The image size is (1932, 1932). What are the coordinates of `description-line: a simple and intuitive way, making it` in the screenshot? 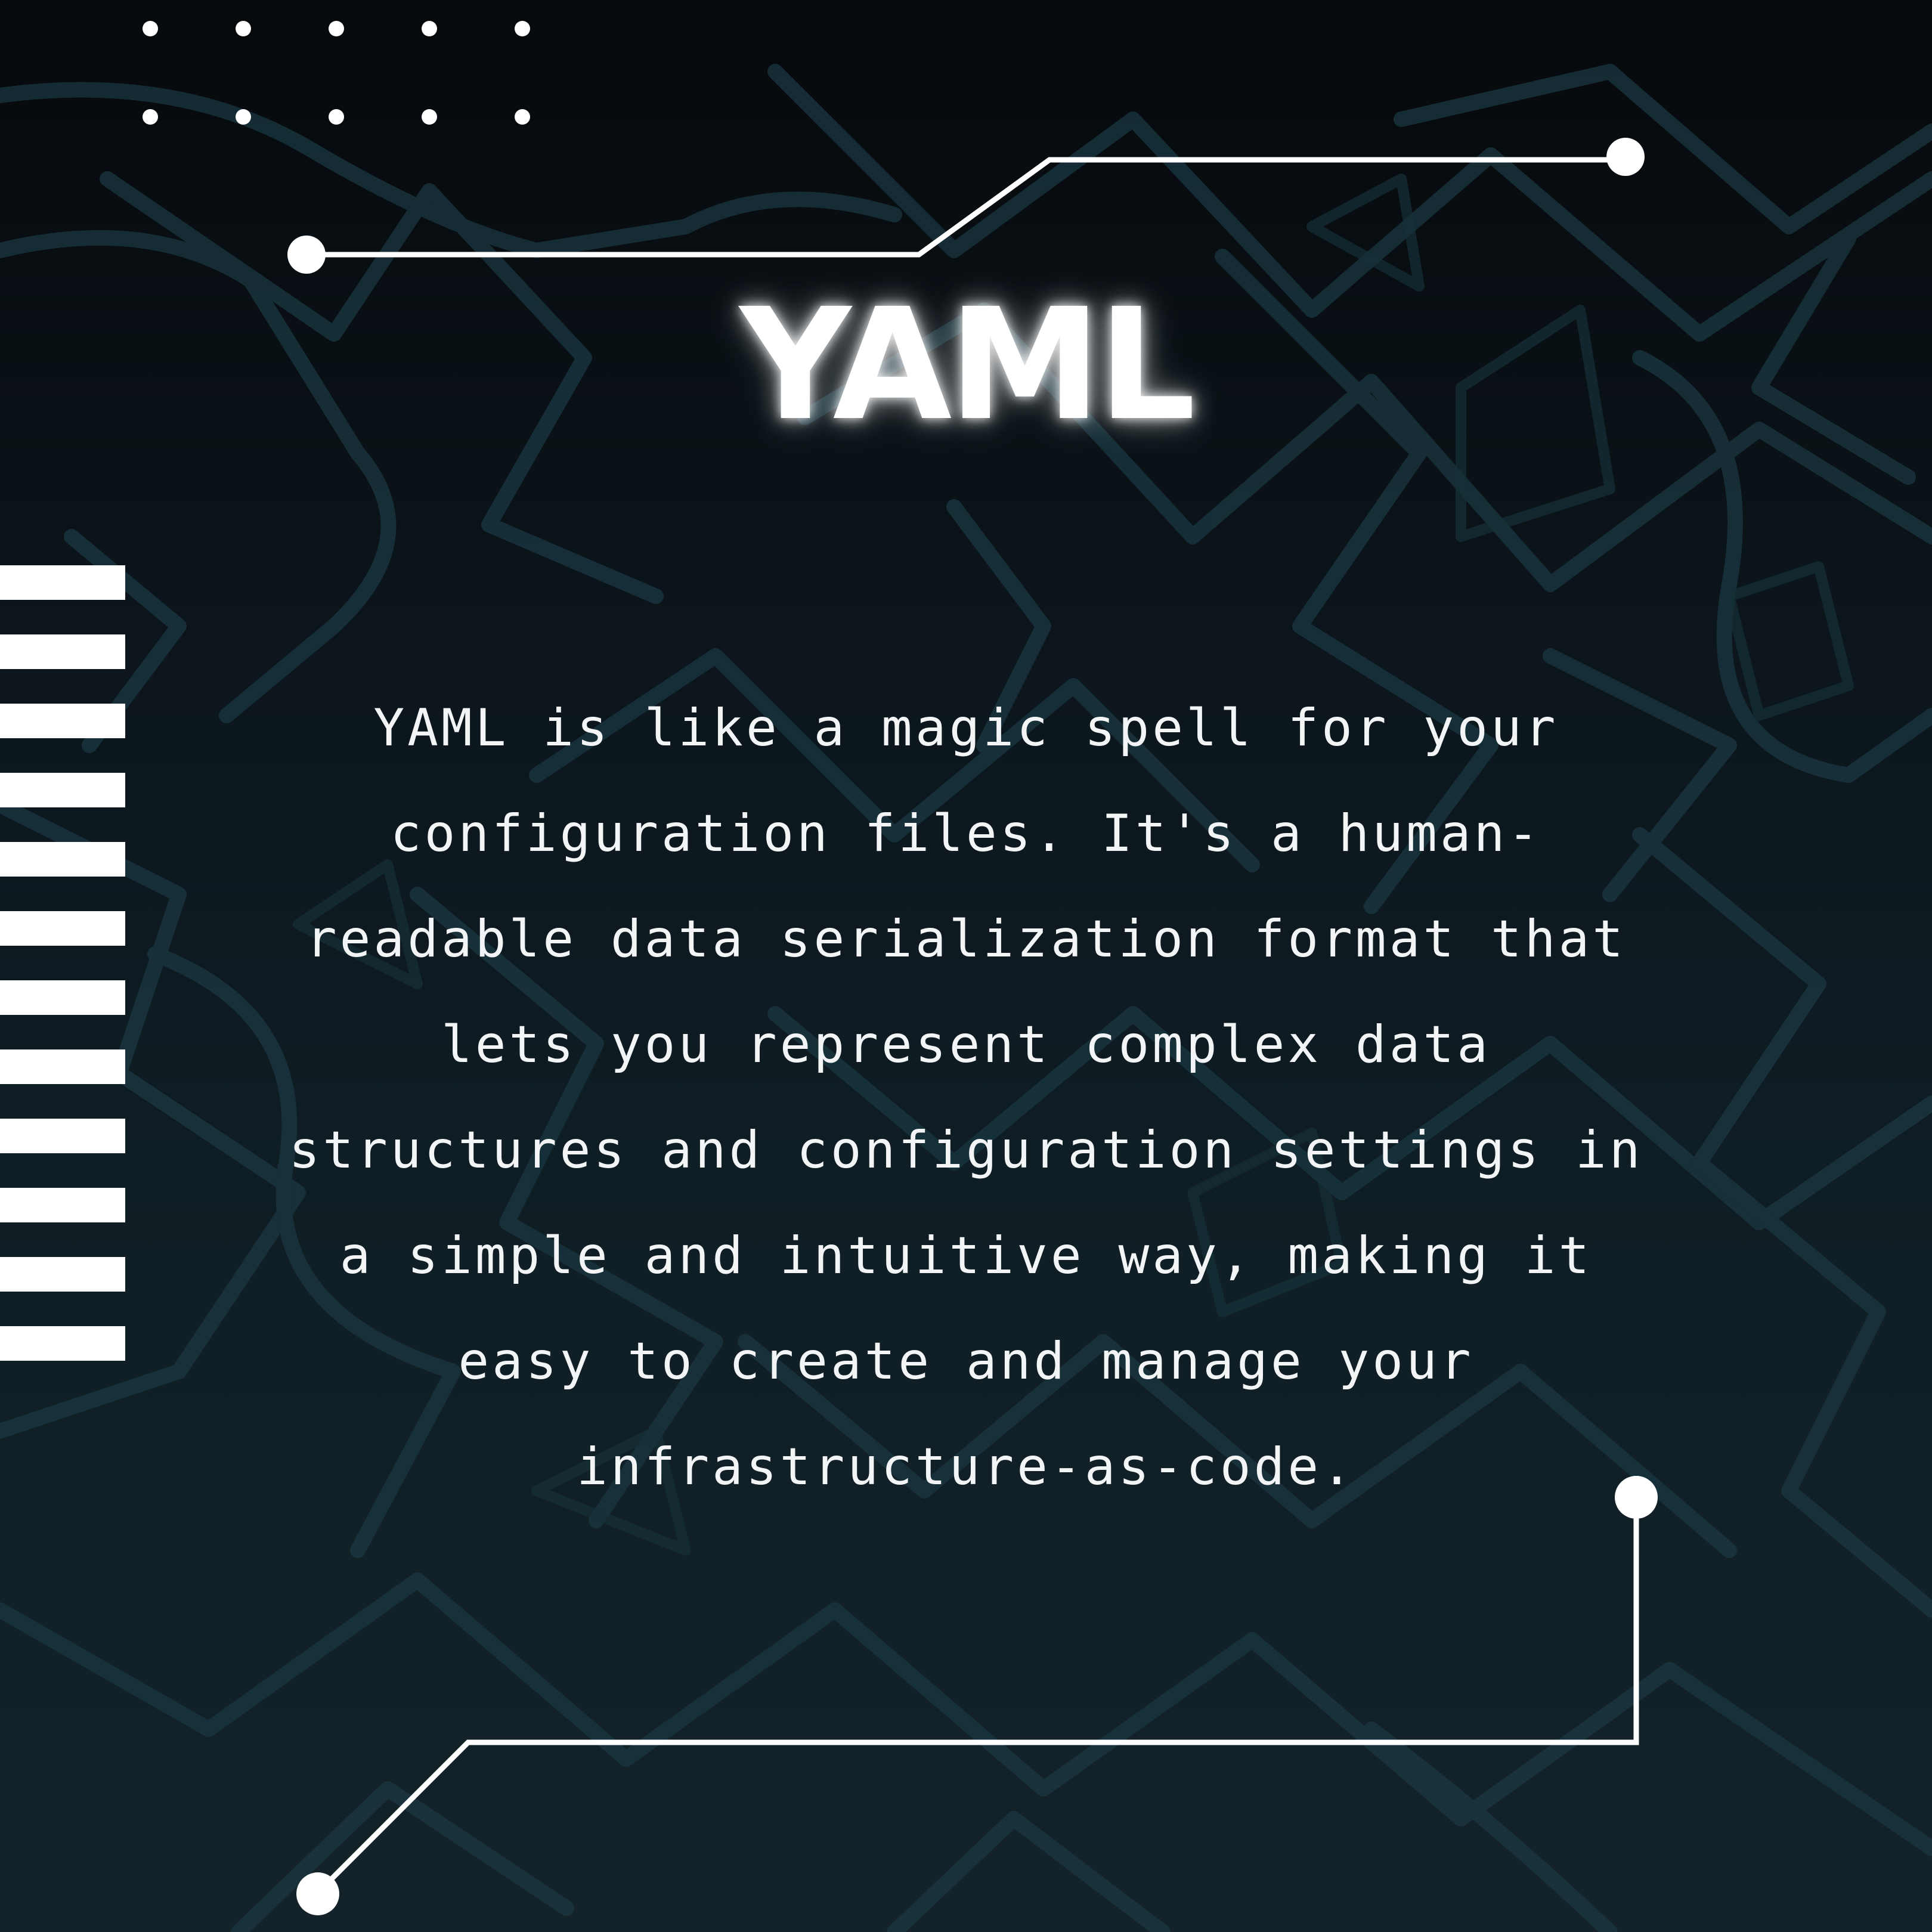 It's located at (966, 1256).